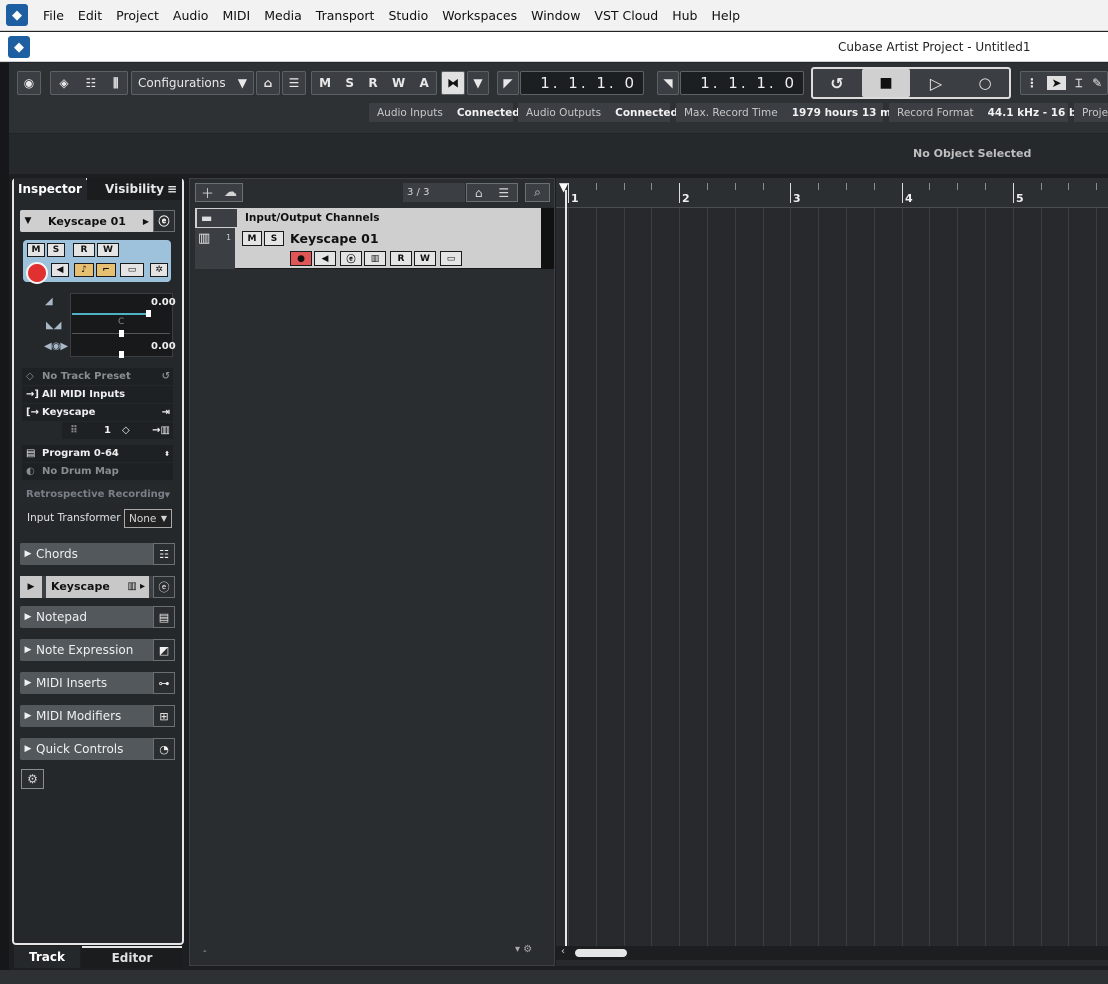  Describe the element at coordinates (132, 270) in the screenshot. I see `lanes-icon: ▭` at that location.